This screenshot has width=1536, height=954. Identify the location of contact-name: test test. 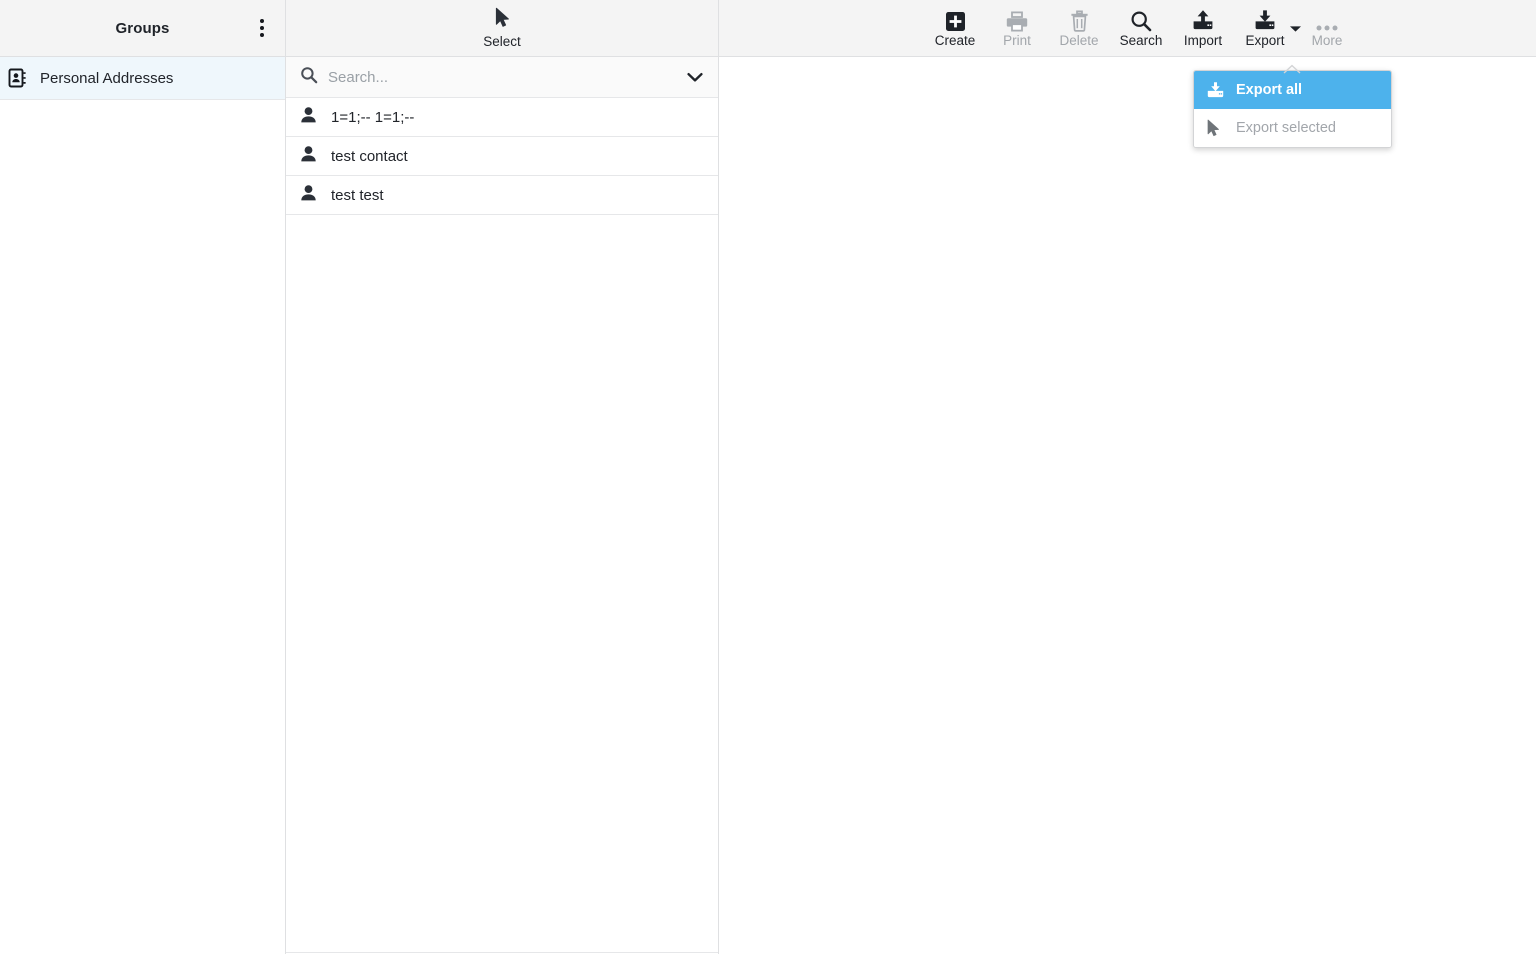
(357, 195).